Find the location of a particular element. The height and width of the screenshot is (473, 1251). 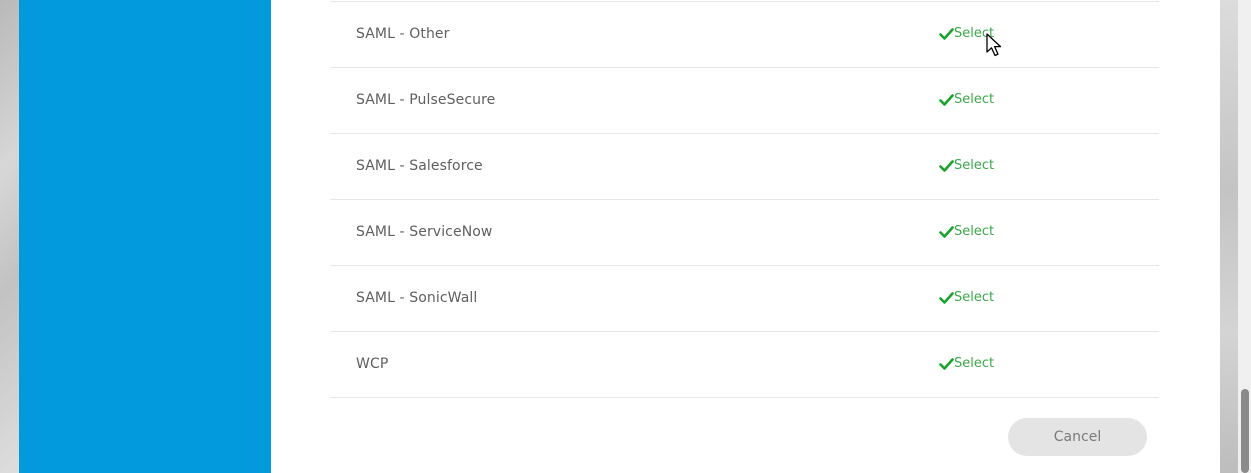

provider-name: SAML - Other is located at coordinates (403, 34).